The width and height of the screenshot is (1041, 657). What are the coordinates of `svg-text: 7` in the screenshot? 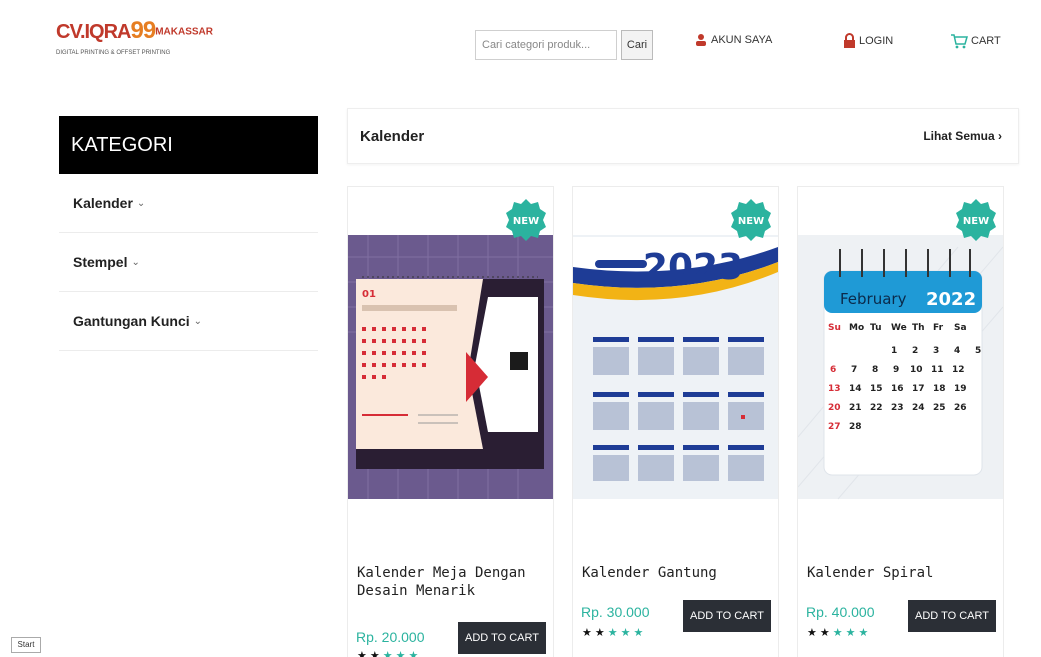 It's located at (854, 370).